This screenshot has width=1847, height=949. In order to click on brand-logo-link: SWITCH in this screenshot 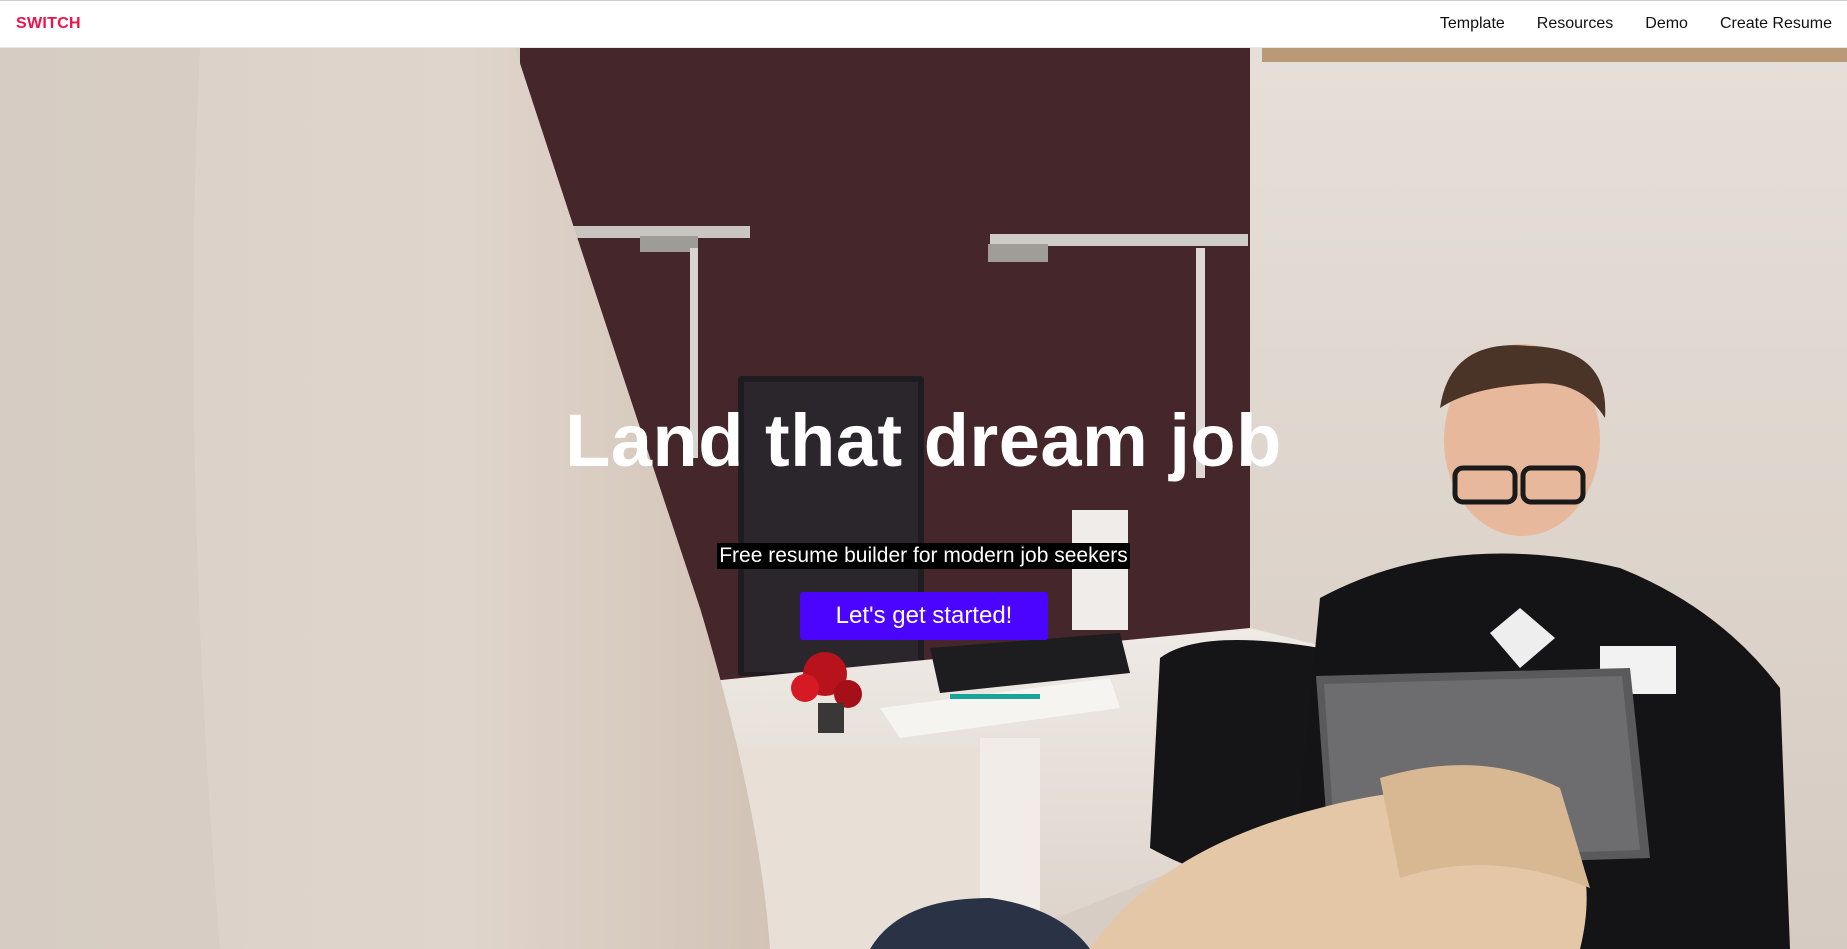, I will do `click(48, 24)`.